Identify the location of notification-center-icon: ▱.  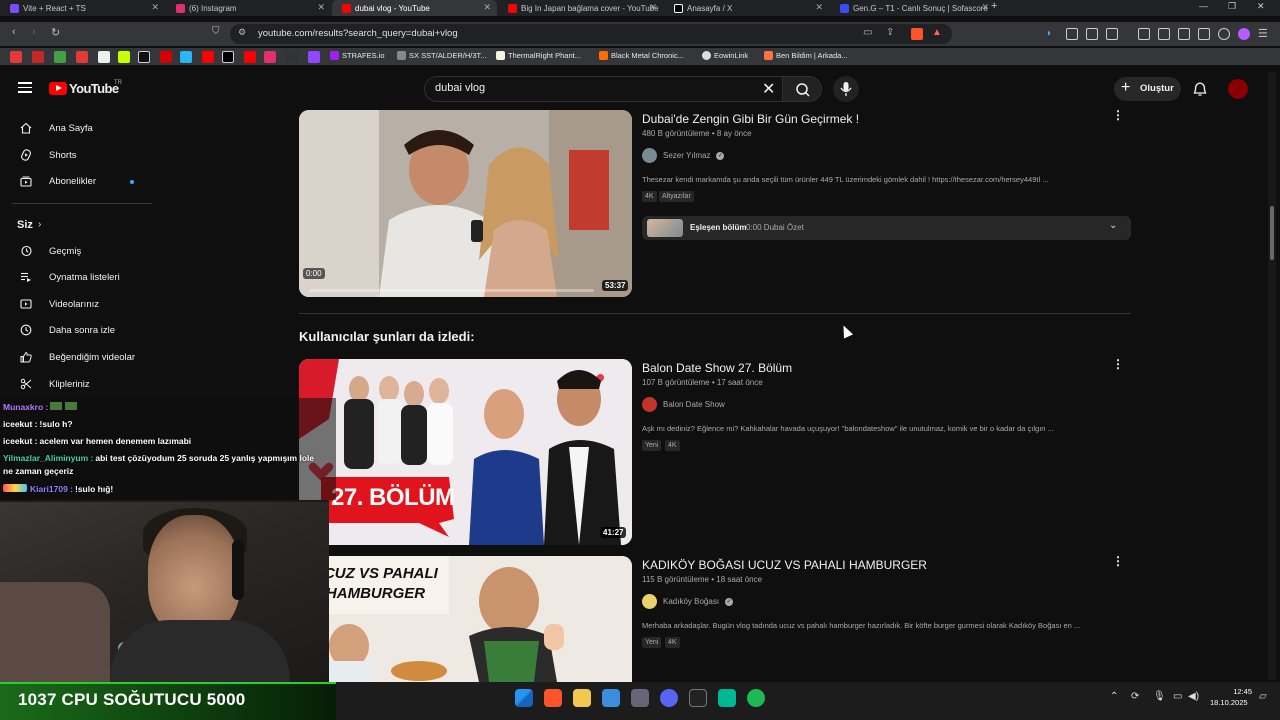
(1263, 696).